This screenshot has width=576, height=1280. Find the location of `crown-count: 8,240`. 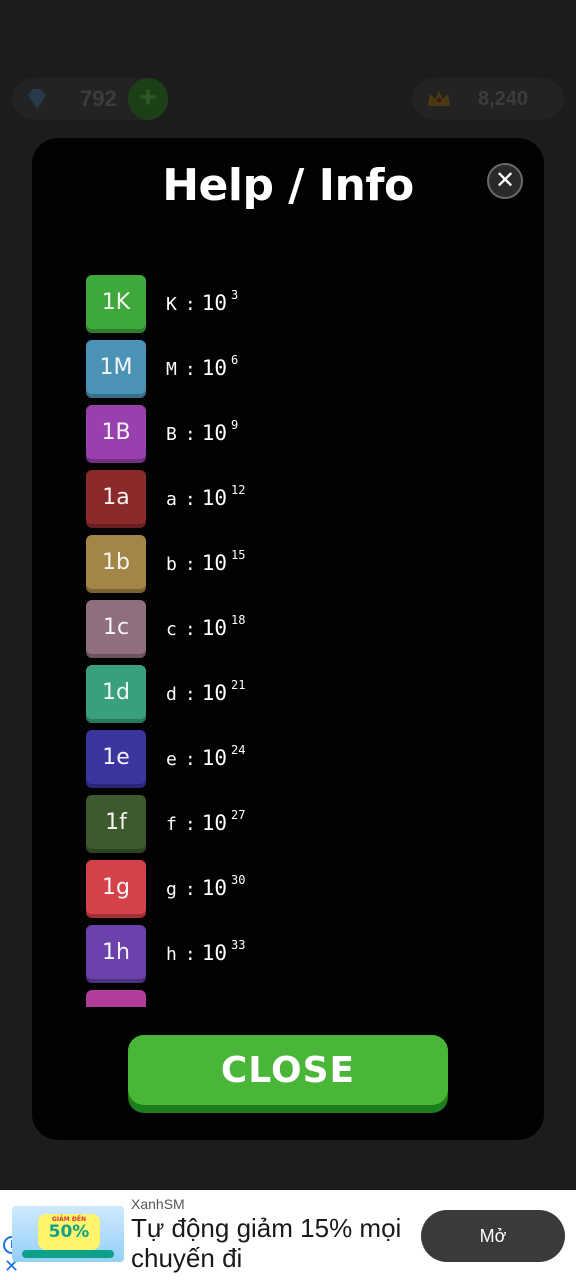

crown-count: 8,240 is located at coordinates (503, 99).